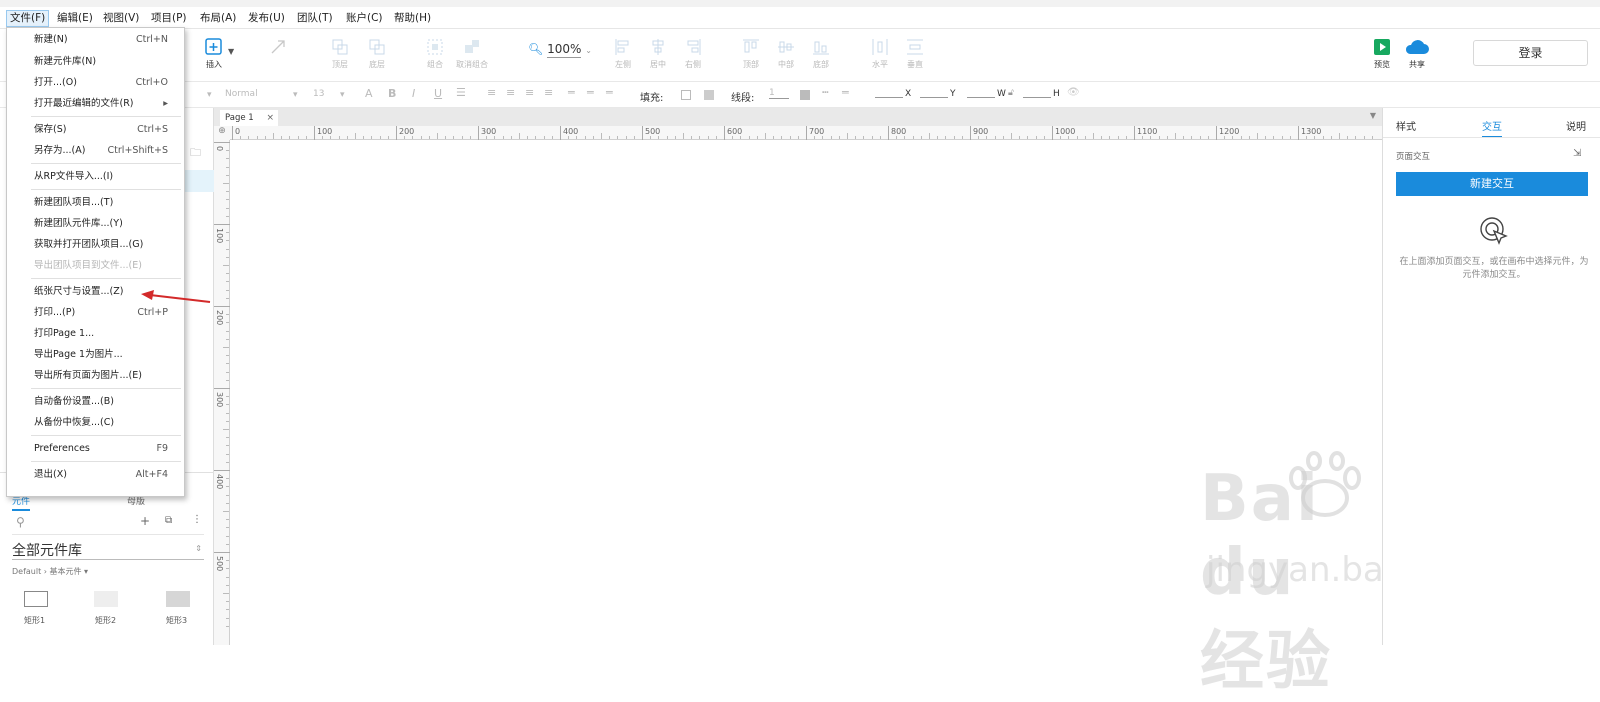  Describe the element at coordinates (1577, 153) in the screenshot. I see `expand-icon: ⇲` at that location.